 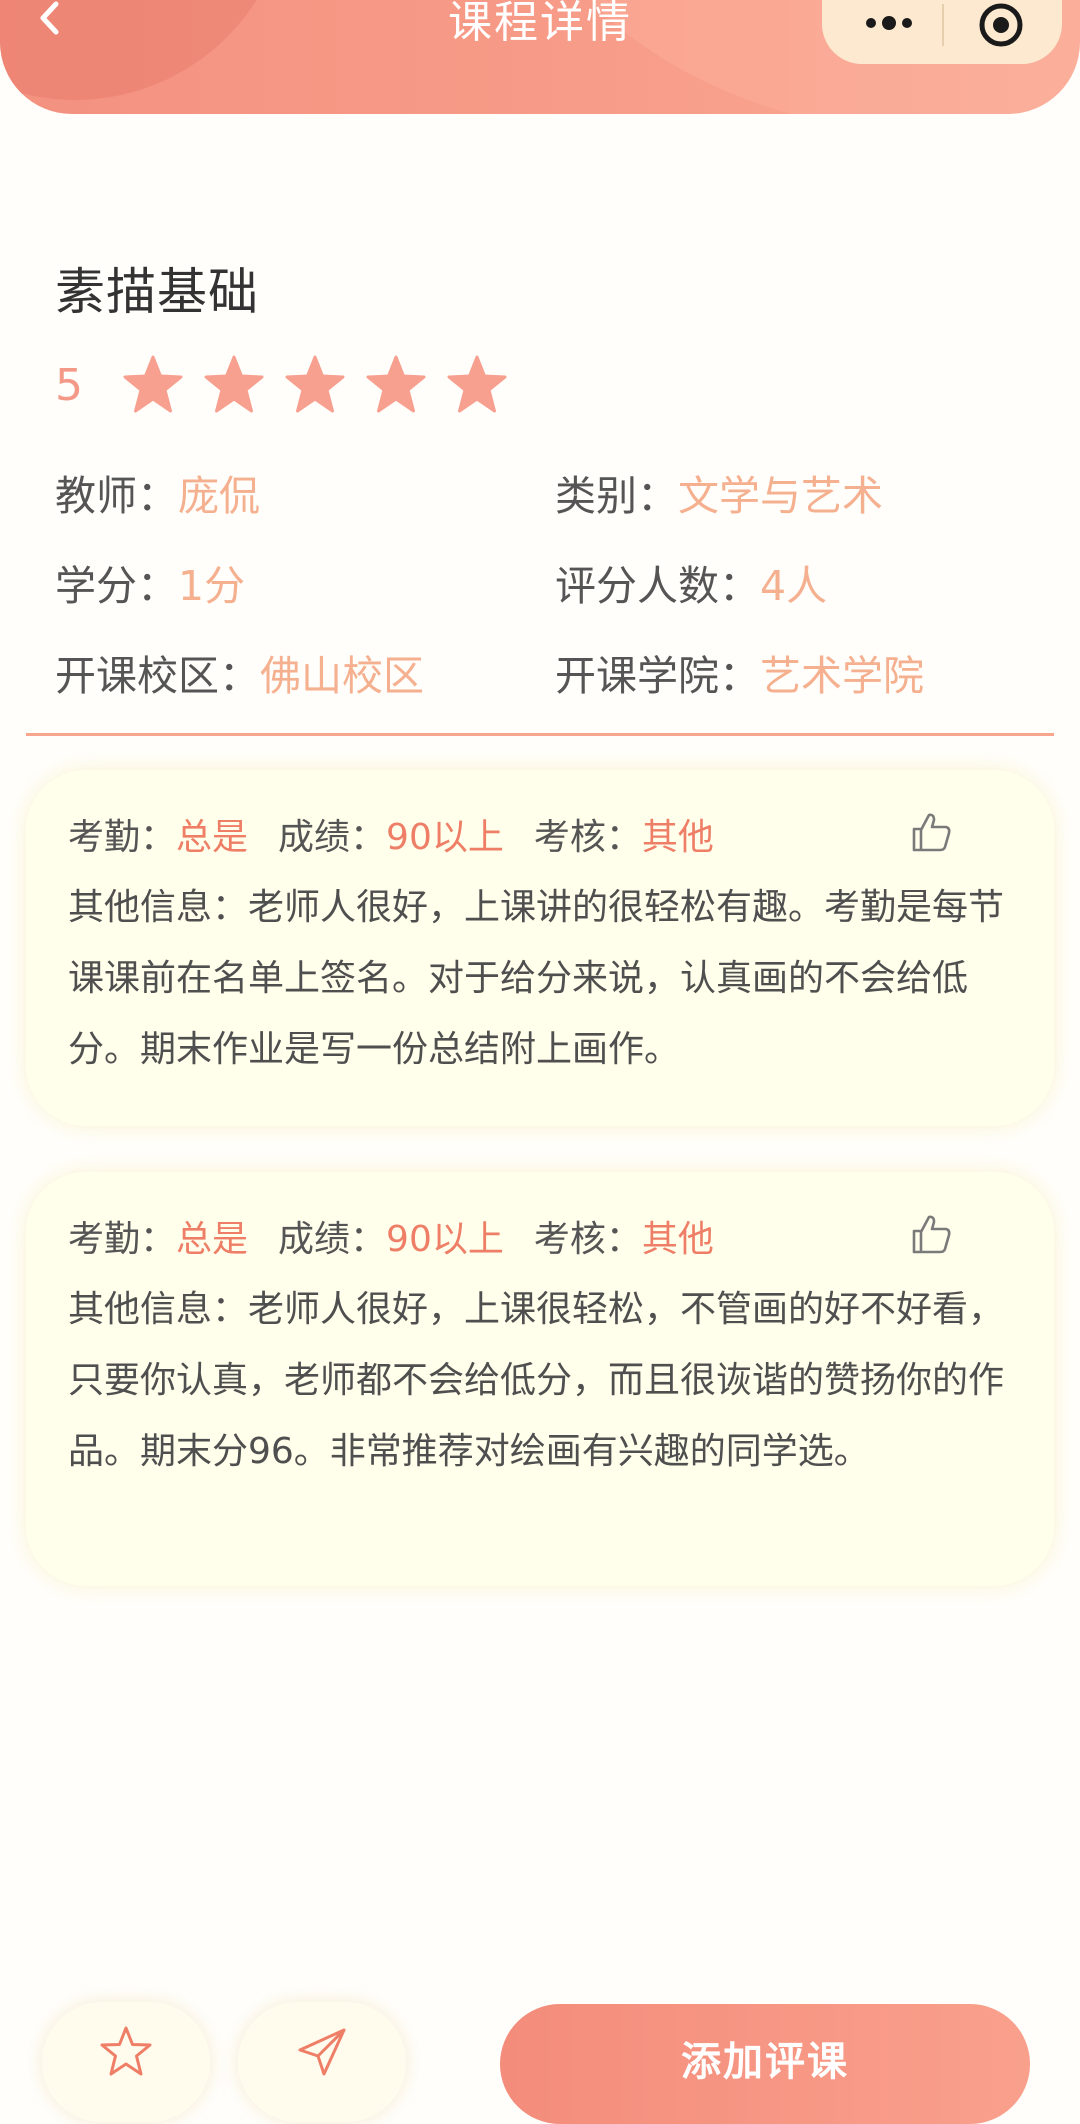 What do you see at coordinates (794, 586) in the screenshot?
I see `raters-value: 4人` at bounding box center [794, 586].